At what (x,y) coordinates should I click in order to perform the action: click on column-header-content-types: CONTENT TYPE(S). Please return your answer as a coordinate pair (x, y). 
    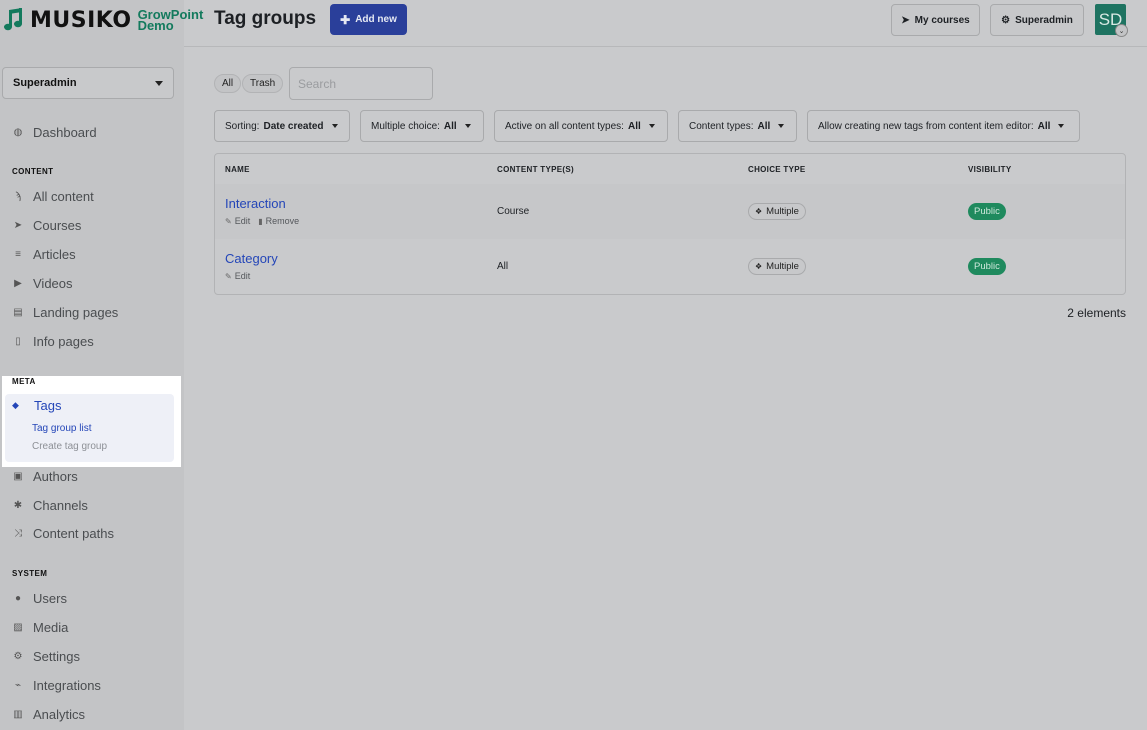
    Looking at the image, I should click on (535, 169).